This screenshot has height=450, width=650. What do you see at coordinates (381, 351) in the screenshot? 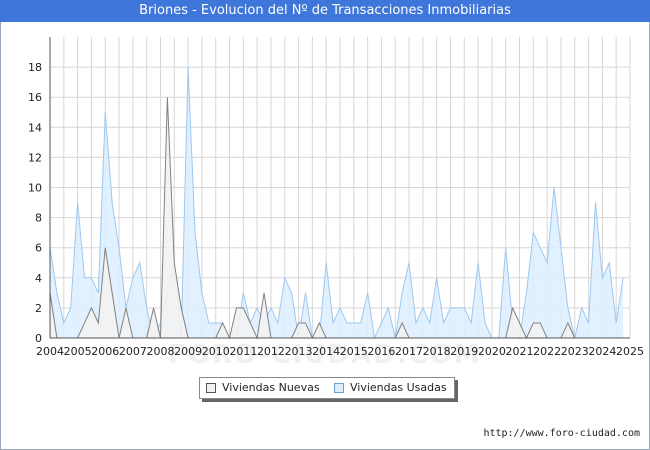
I see `x-tick-label: 2016` at bounding box center [381, 351].